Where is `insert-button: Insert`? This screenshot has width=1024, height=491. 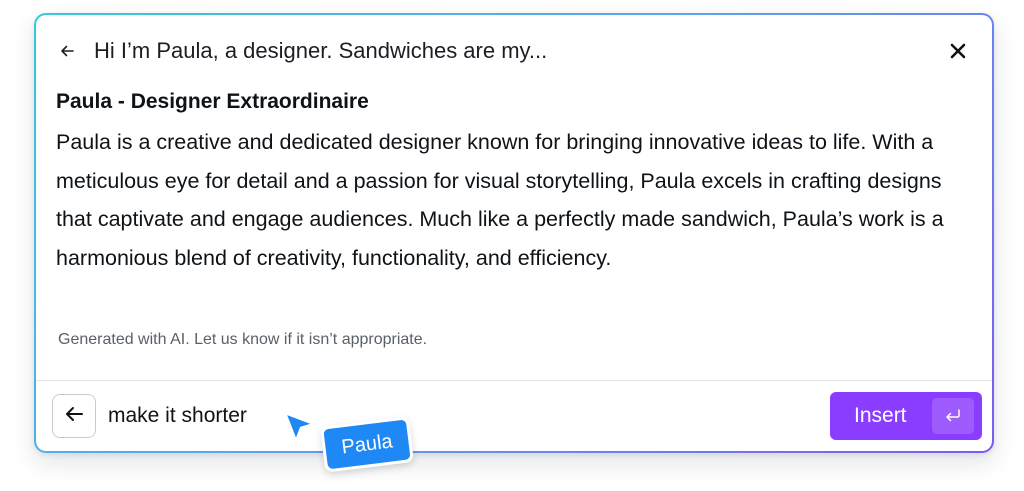
insert-button: Insert is located at coordinates (906, 416).